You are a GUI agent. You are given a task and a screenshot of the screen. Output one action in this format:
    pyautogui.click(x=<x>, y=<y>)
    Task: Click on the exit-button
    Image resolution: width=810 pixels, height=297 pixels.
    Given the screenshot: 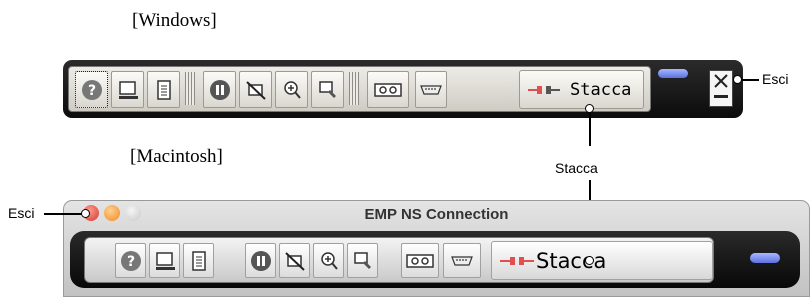 What is the action you would take?
    pyautogui.click(x=721, y=88)
    